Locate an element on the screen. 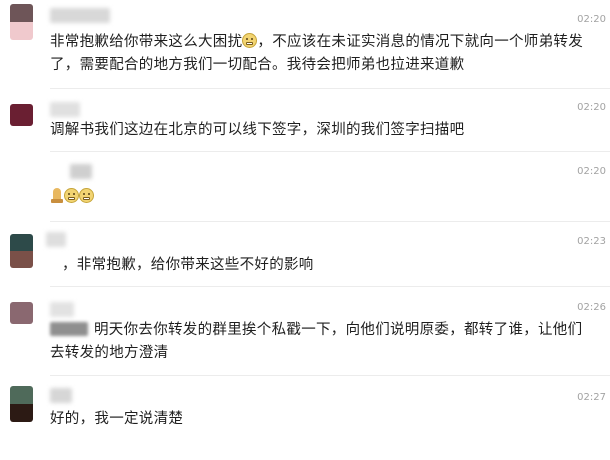 The width and height of the screenshot is (610, 460). message-text is located at coordinates (323, 197).